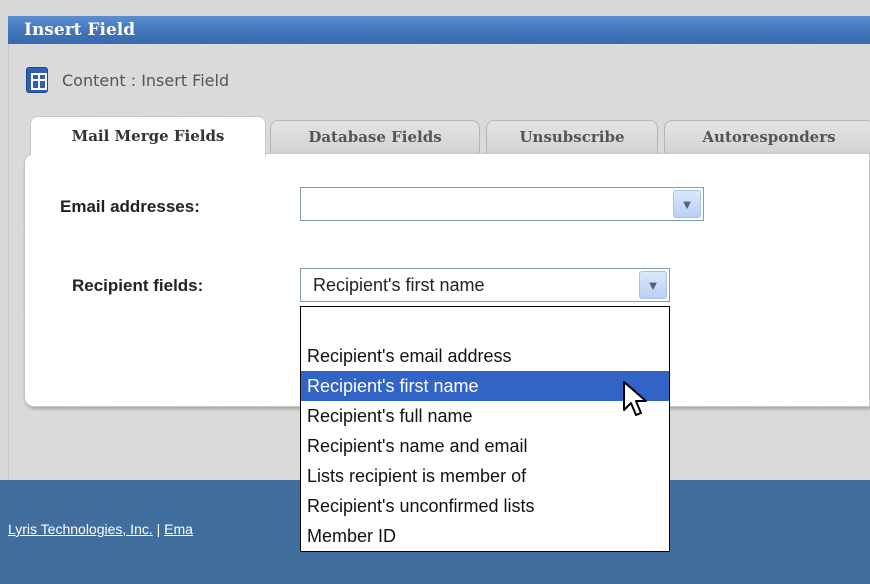 Image resolution: width=870 pixels, height=584 pixels. What do you see at coordinates (502, 204) in the screenshot?
I see `email-addresses-select: ▼` at bounding box center [502, 204].